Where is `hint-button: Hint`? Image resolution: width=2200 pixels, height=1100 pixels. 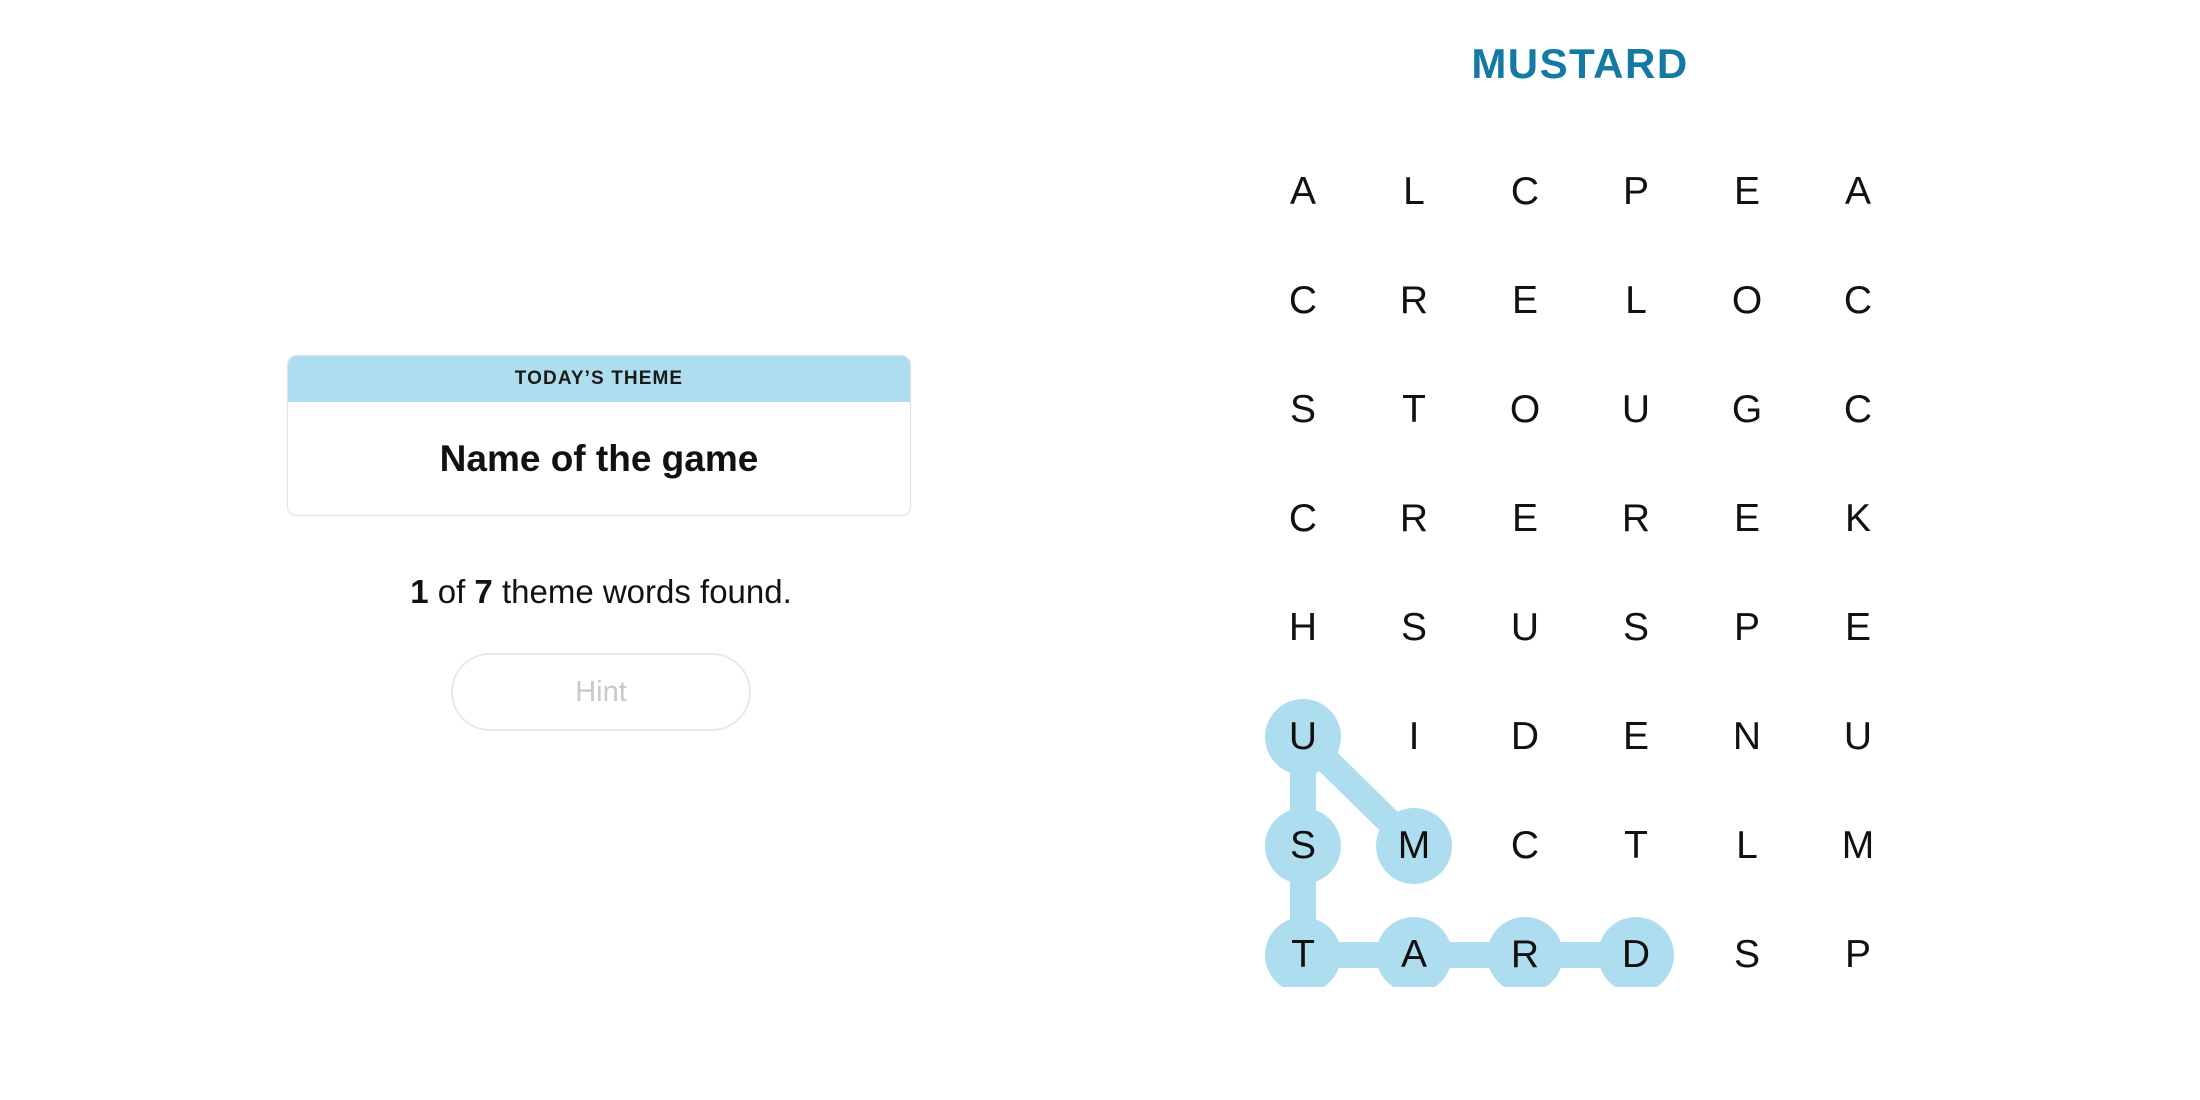
hint-button: Hint is located at coordinates (601, 692).